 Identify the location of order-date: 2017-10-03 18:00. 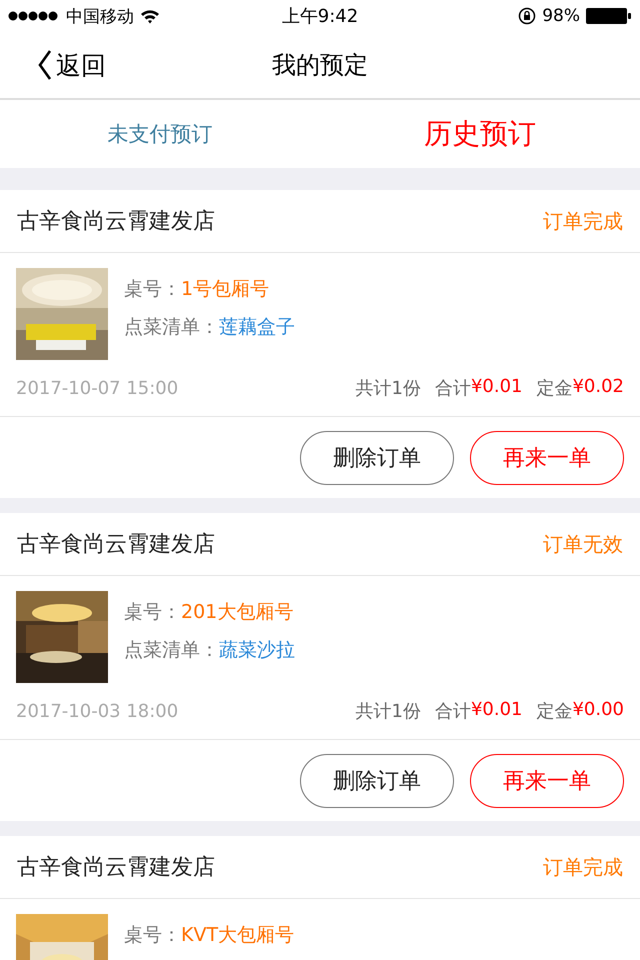
(97, 711).